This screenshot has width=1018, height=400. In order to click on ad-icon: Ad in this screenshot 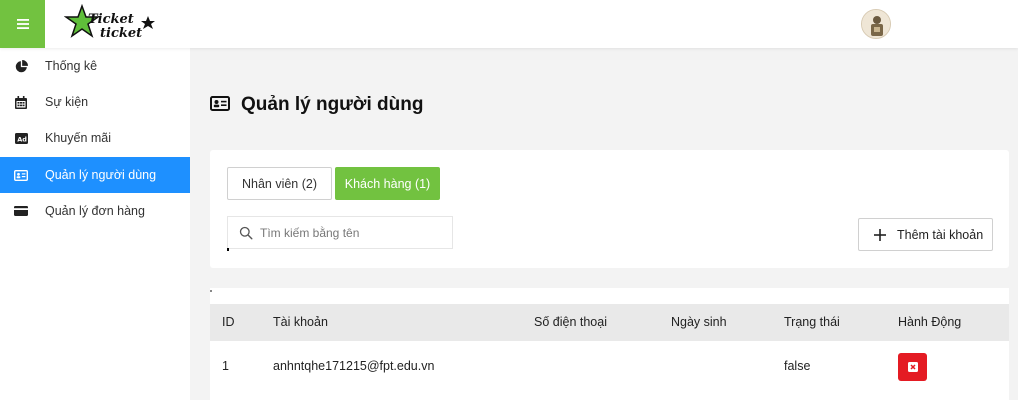, I will do `click(21, 138)`.